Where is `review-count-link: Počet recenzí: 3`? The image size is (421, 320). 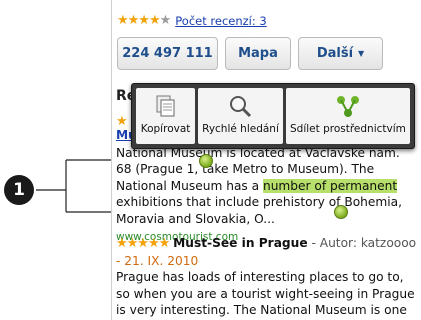 review-count-link: Počet recenzí: 3 is located at coordinates (220, 21).